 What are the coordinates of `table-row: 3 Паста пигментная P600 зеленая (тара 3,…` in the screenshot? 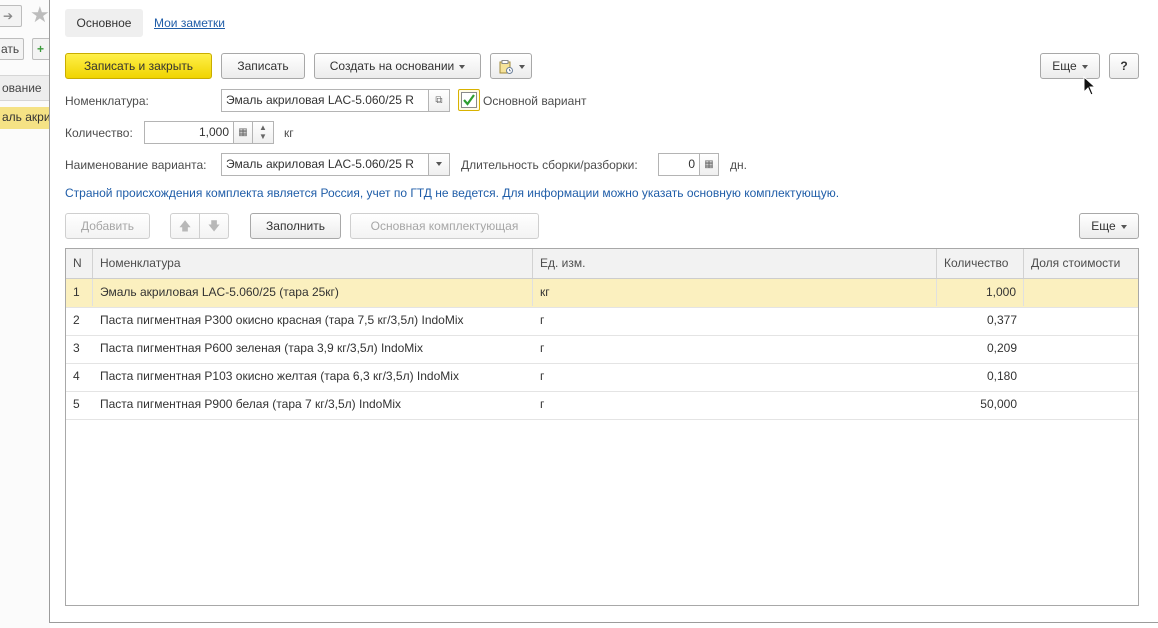 It's located at (602, 349).